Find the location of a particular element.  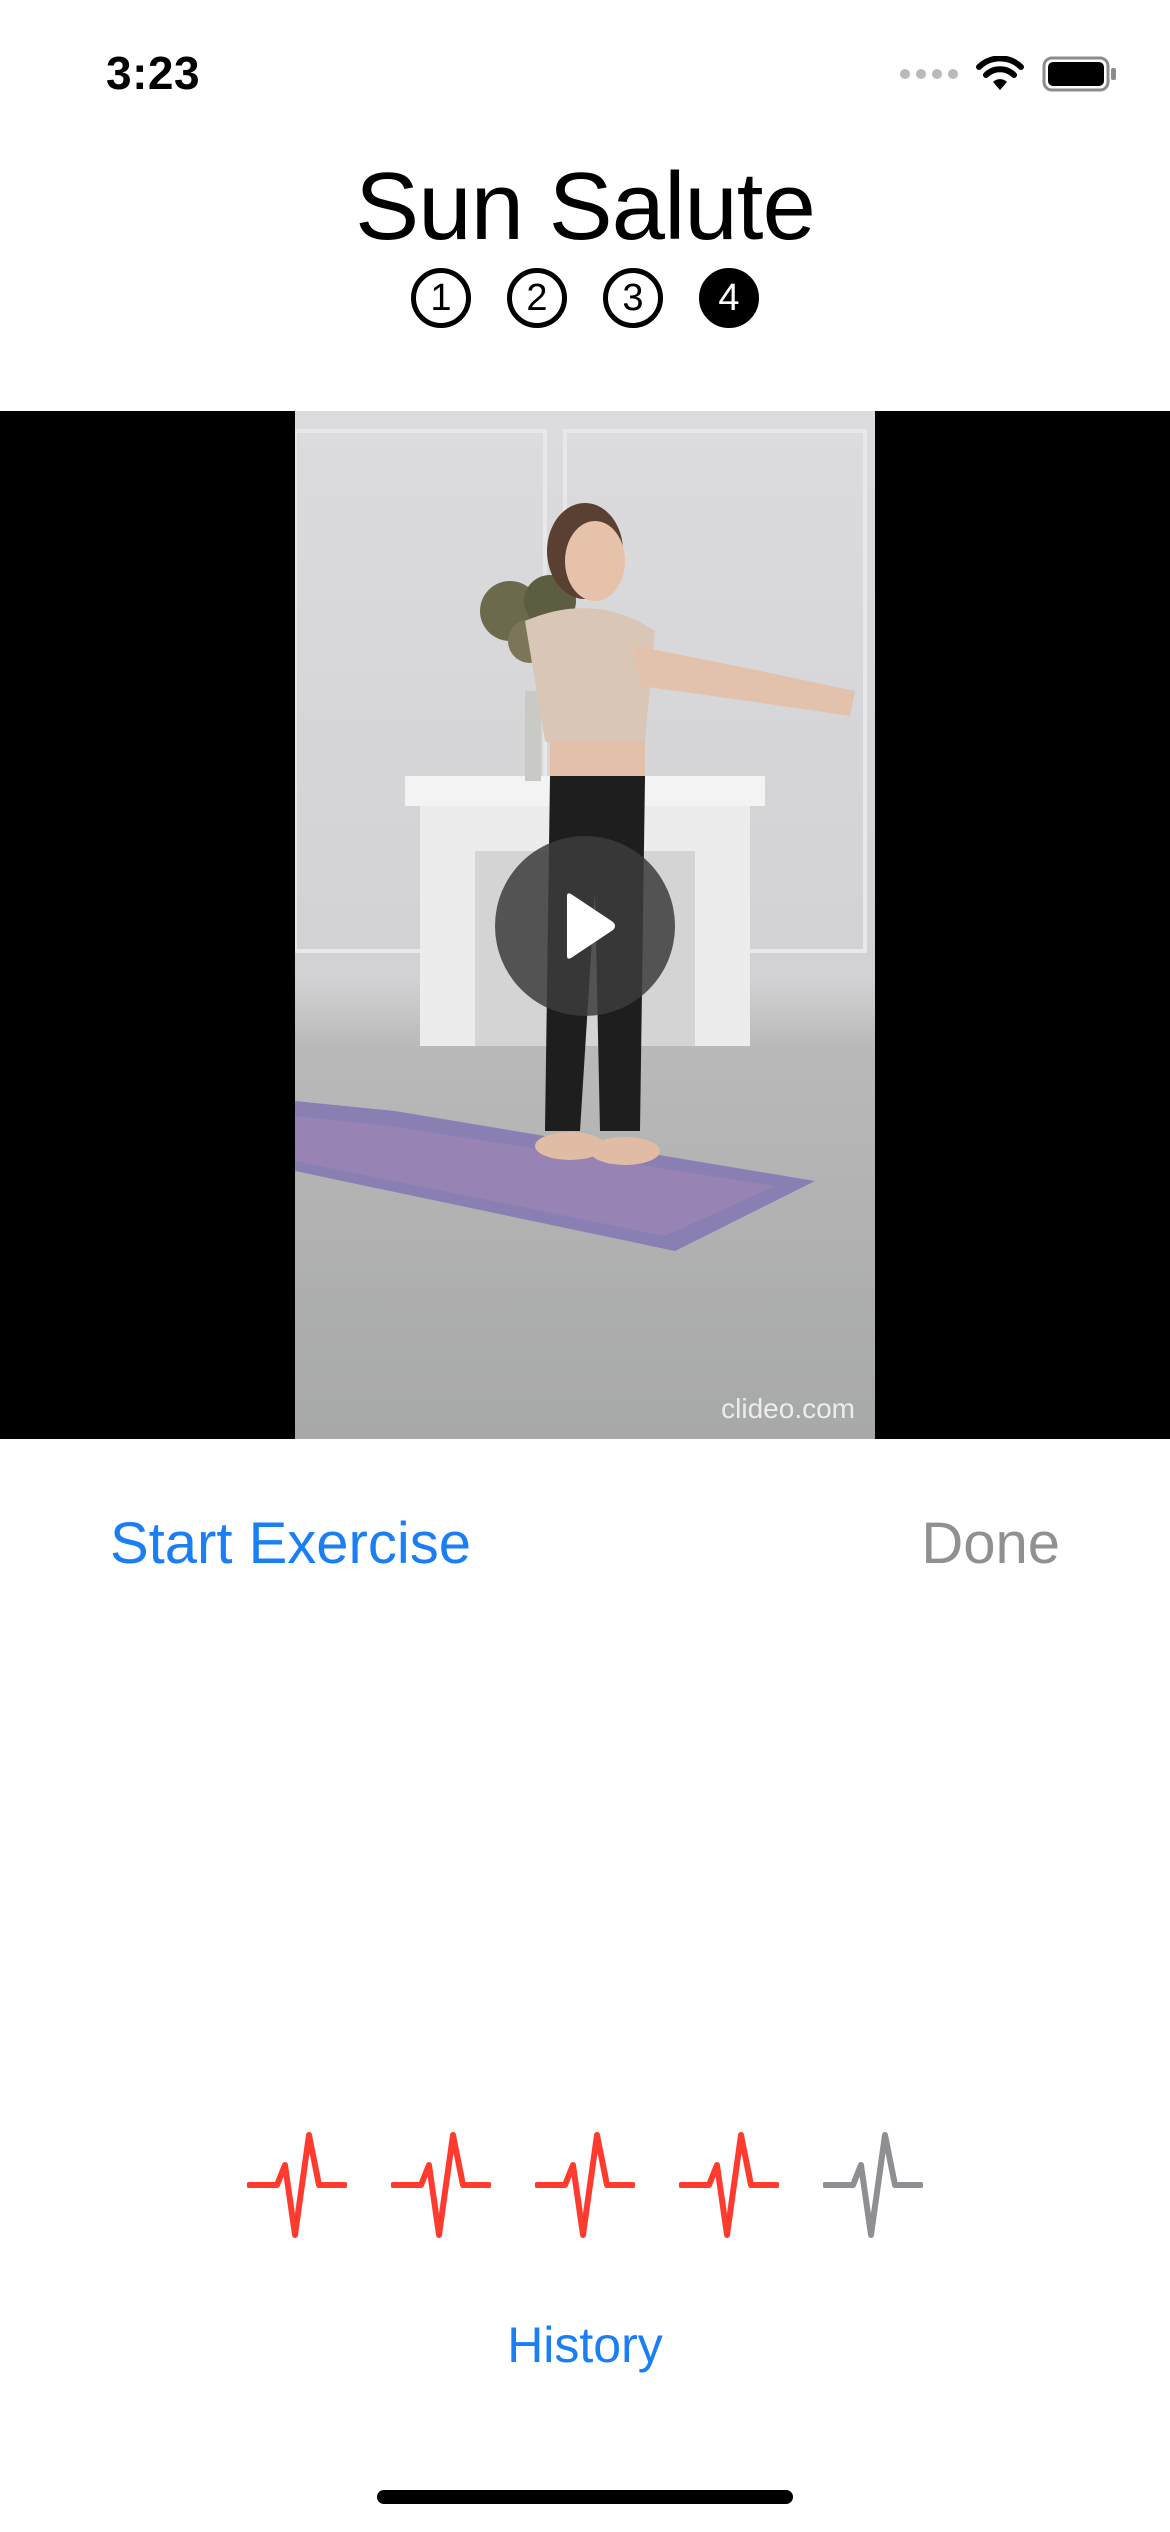

rating-4-waveform-path-ecg-icon is located at coordinates (729, 2185).